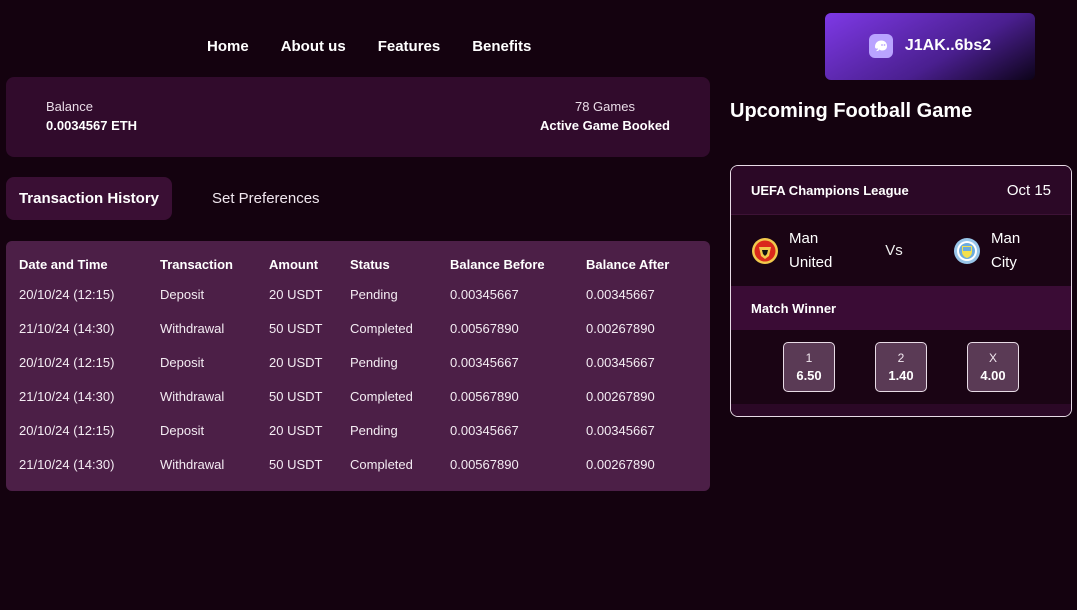 The width and height of the screenshot is (1077, 610). Describe the element at coordinates (809, 367) in the screenshot. I see `odds-button-home: 1 6.50` at that location.